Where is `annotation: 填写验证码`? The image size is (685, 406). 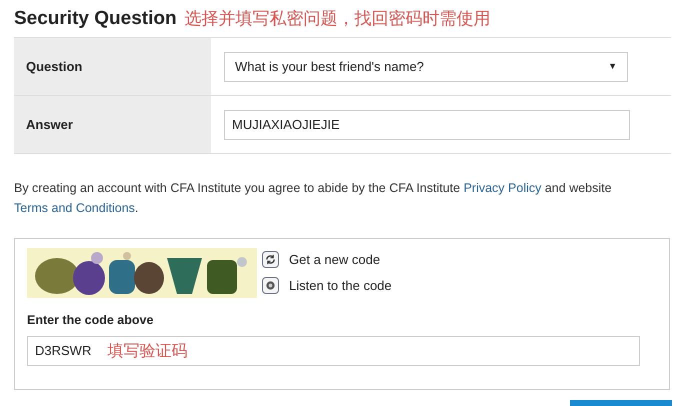 annotation: 填写验证码 is located at coordinates (147, 351).